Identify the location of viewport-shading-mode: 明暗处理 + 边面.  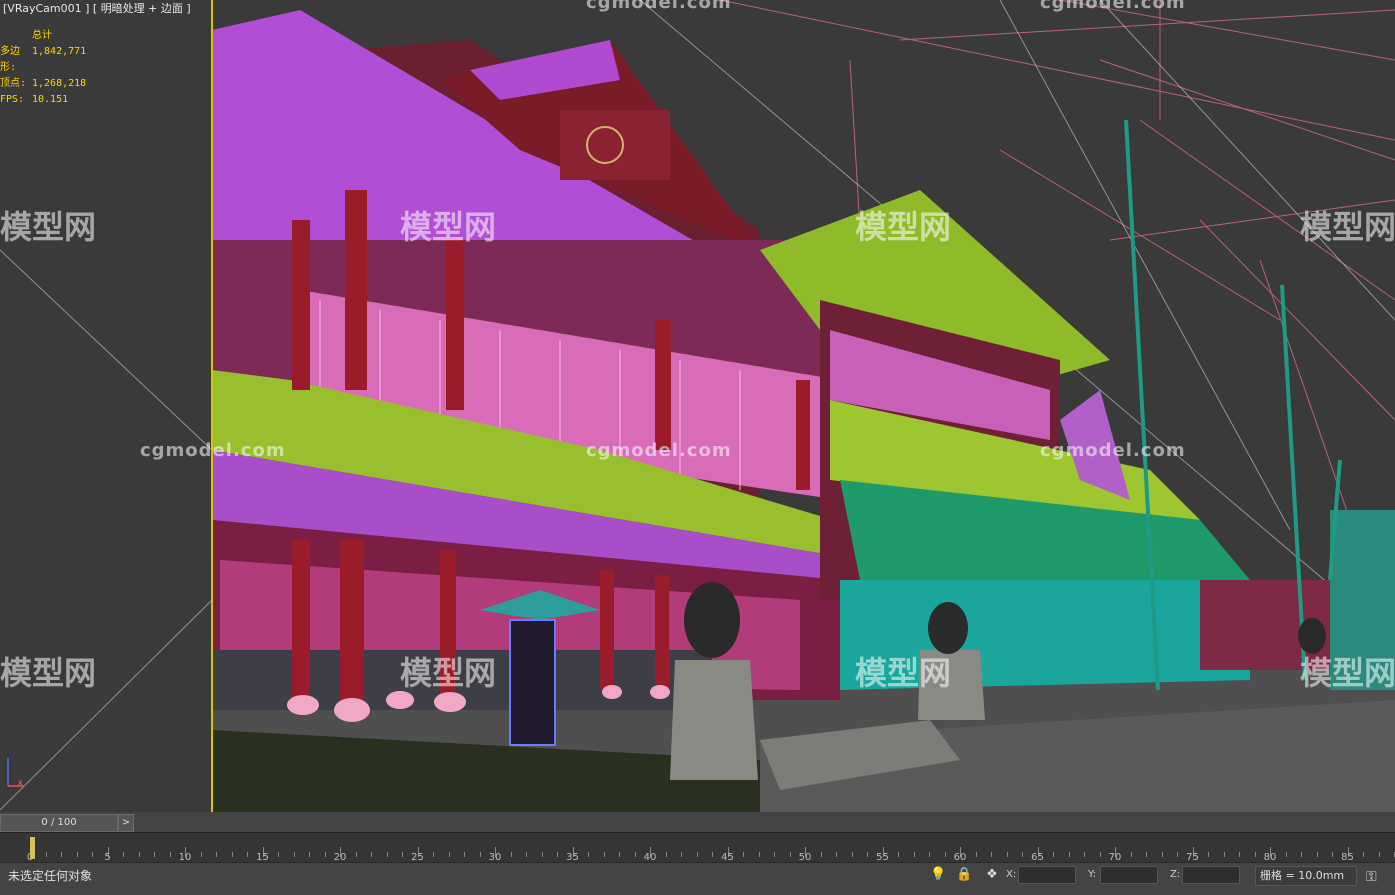
(142, 8).